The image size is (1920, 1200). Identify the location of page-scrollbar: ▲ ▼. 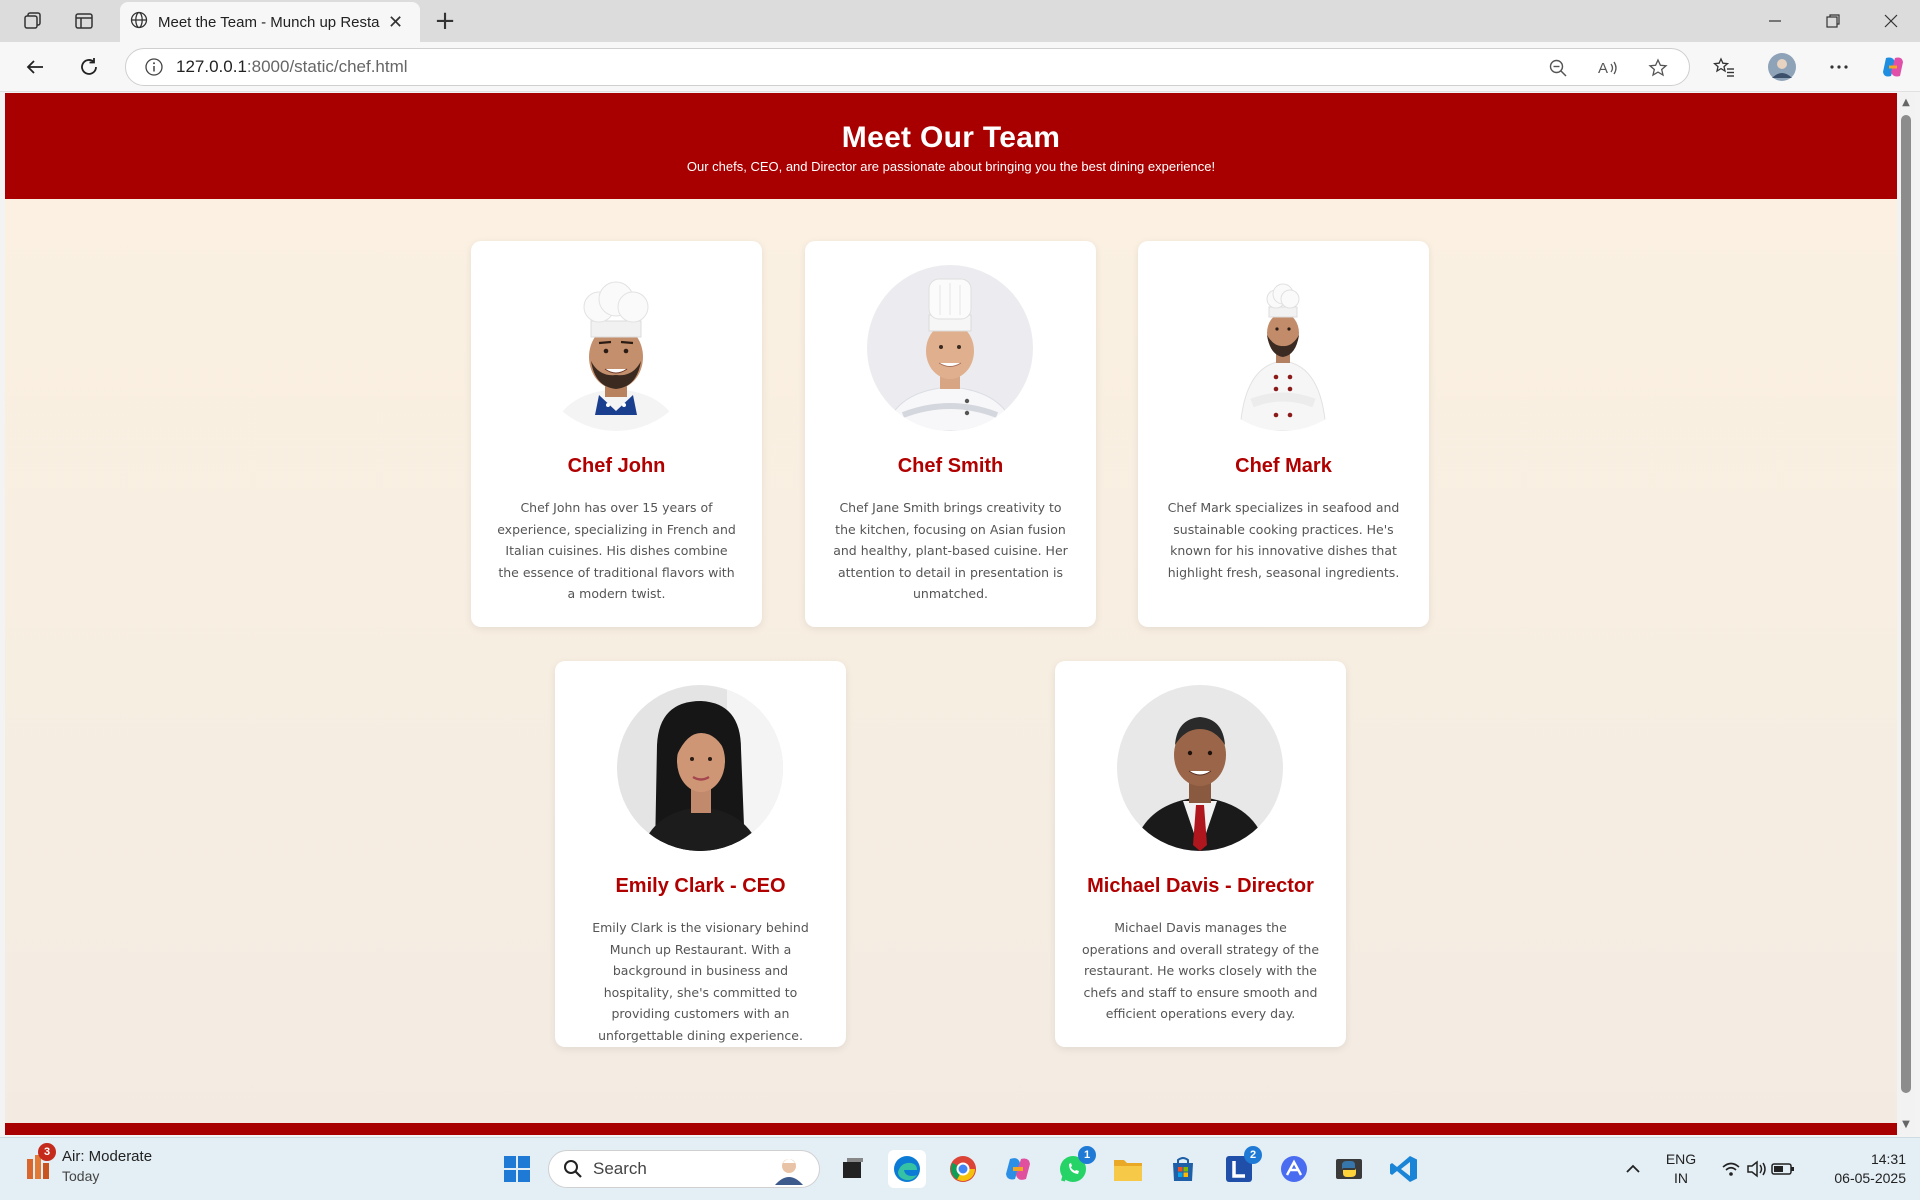
(1906, 614).